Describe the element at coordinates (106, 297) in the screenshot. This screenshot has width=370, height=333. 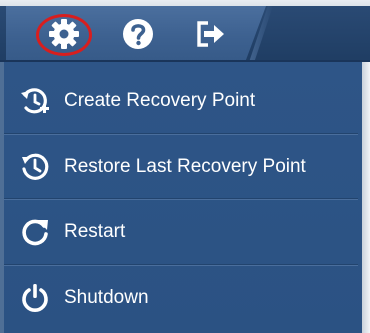
I see `menu-item-label: Shutdown` at that location.